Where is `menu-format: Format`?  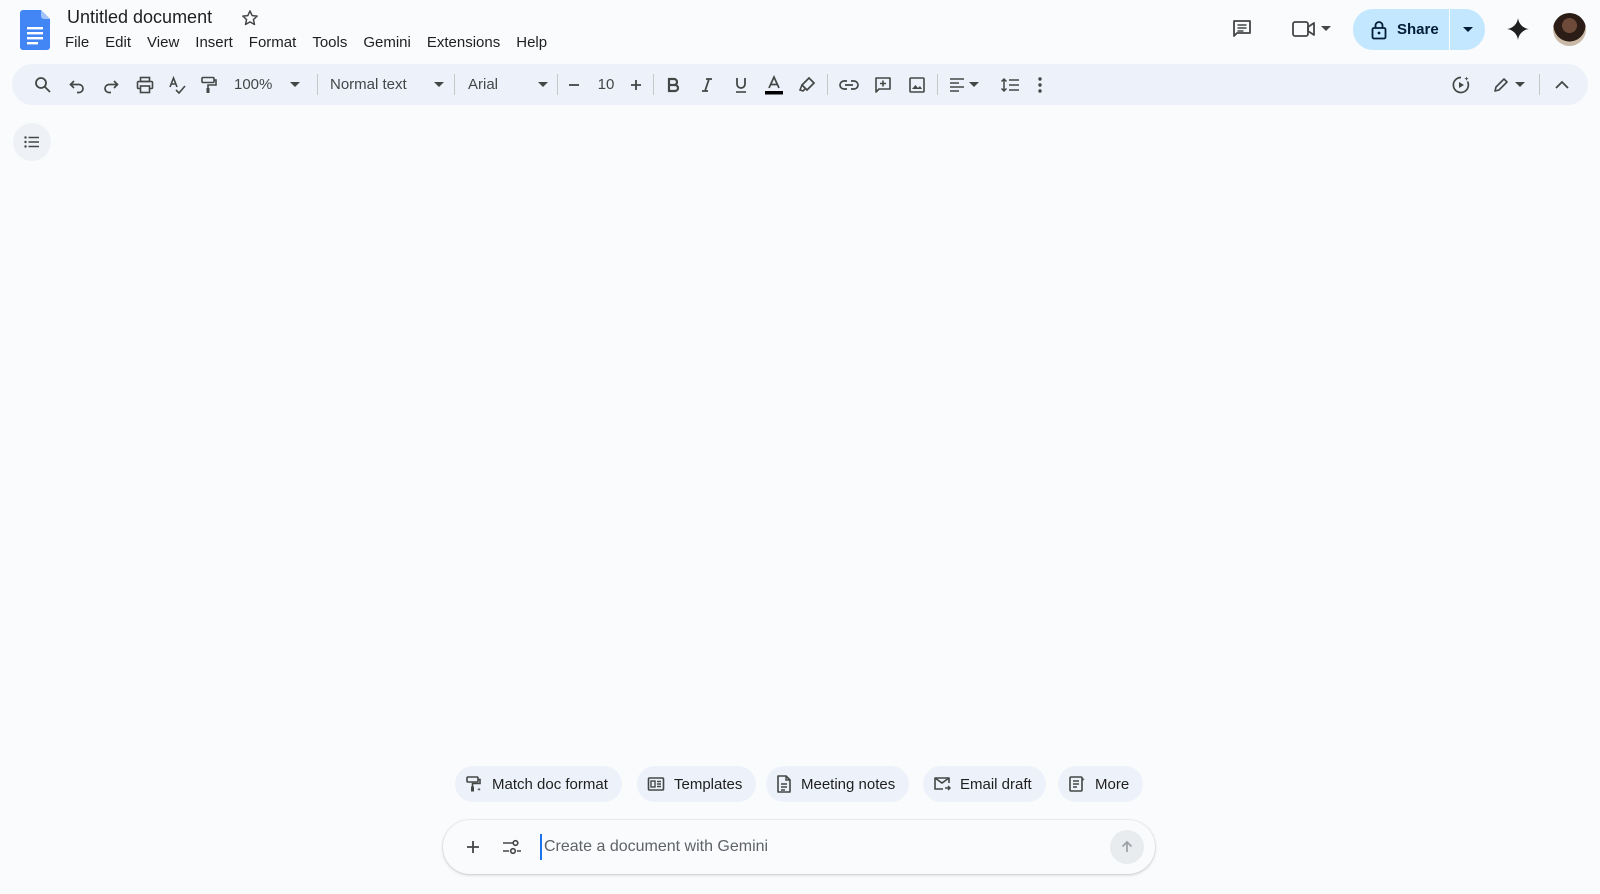 menu-format: Format is located at coordinates (273, 43).